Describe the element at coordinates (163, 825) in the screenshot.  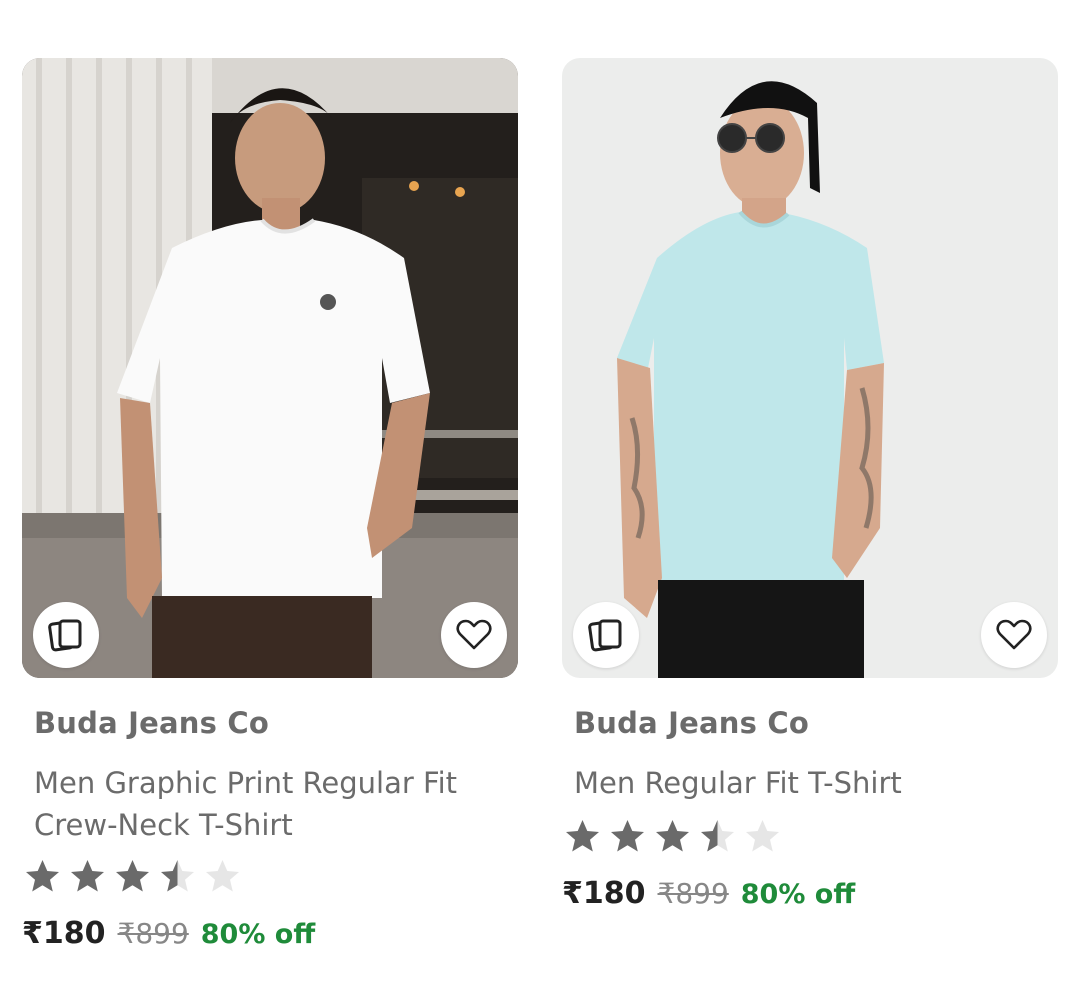
I see `product-title-line: Crew-Neck T-Shirt` at that location.